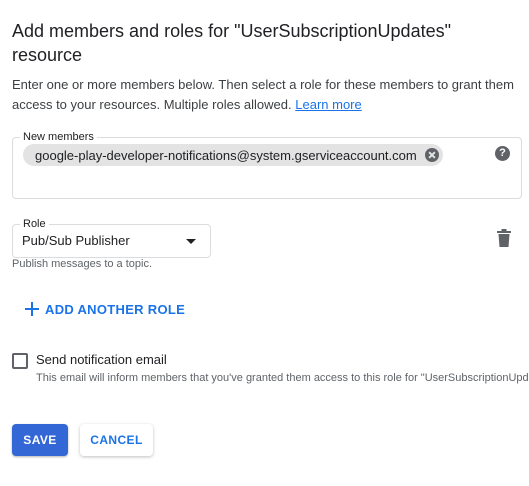 The image size is (529, 486). I want to click on chip-remove-icon, so click(431, 155).